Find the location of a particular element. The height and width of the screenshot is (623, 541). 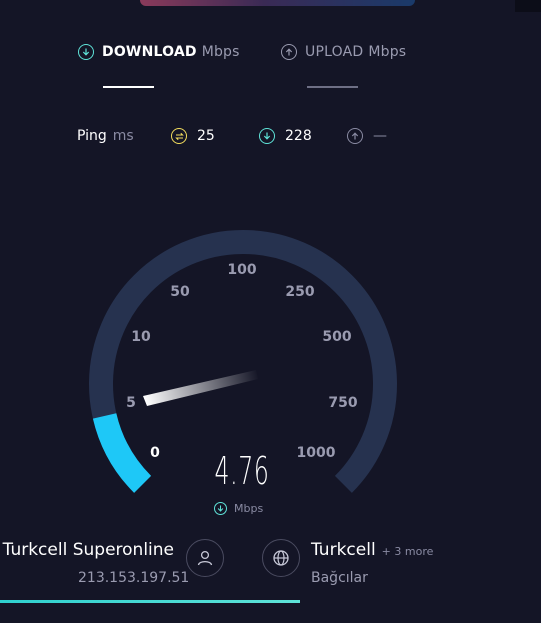

user-icon is located at coordinates (205, 558).